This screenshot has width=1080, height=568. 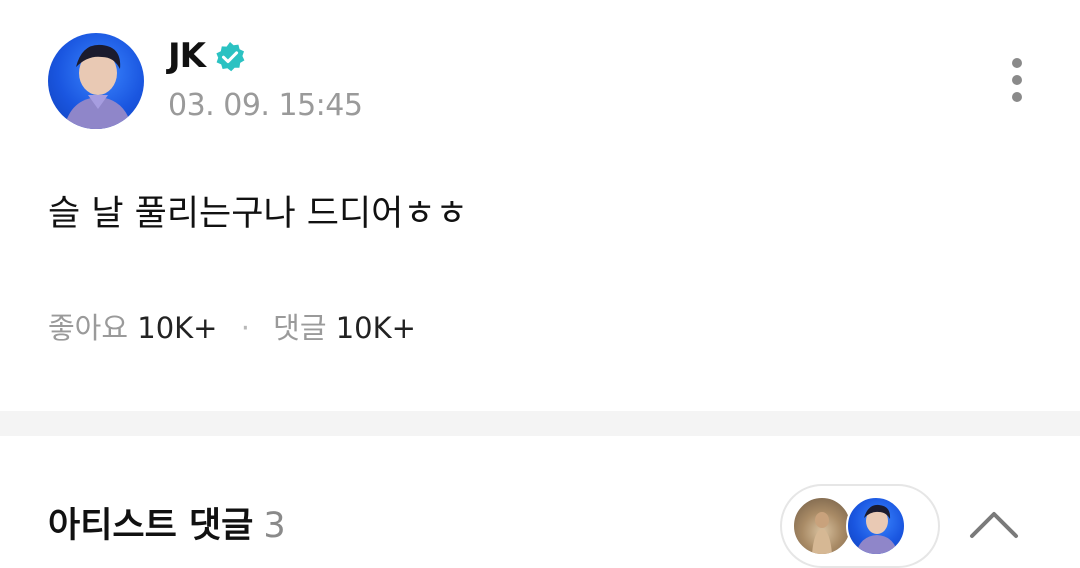 I want to click on verified-badge-icon, so click(x=230, y=57).